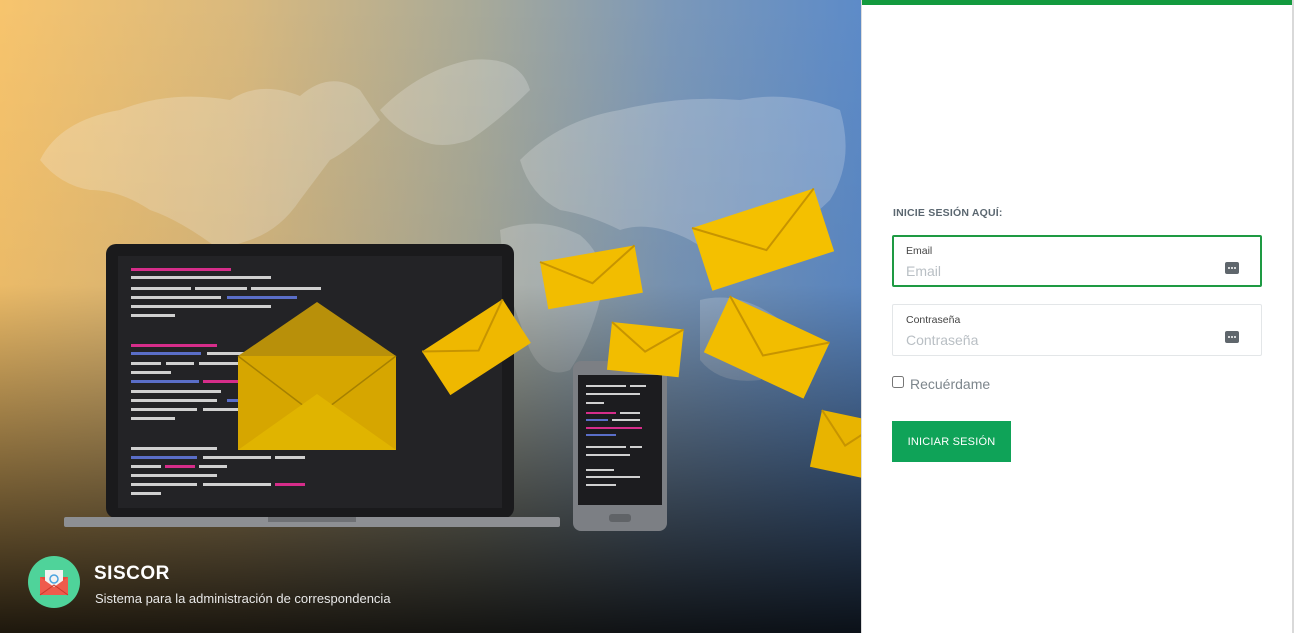 The image size is (1294, 633). Describe the element at coordinates (933, 320) in the screenshot. I see `password-label: Contraseña` at that location.